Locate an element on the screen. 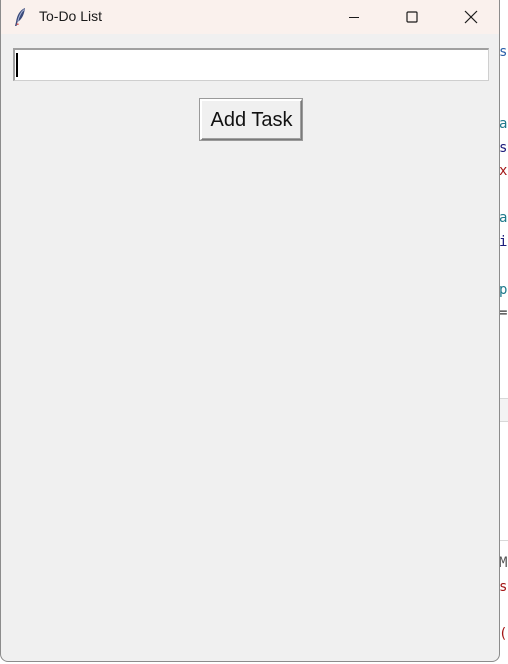  minimize-icon is located at coordinates (354, 17).